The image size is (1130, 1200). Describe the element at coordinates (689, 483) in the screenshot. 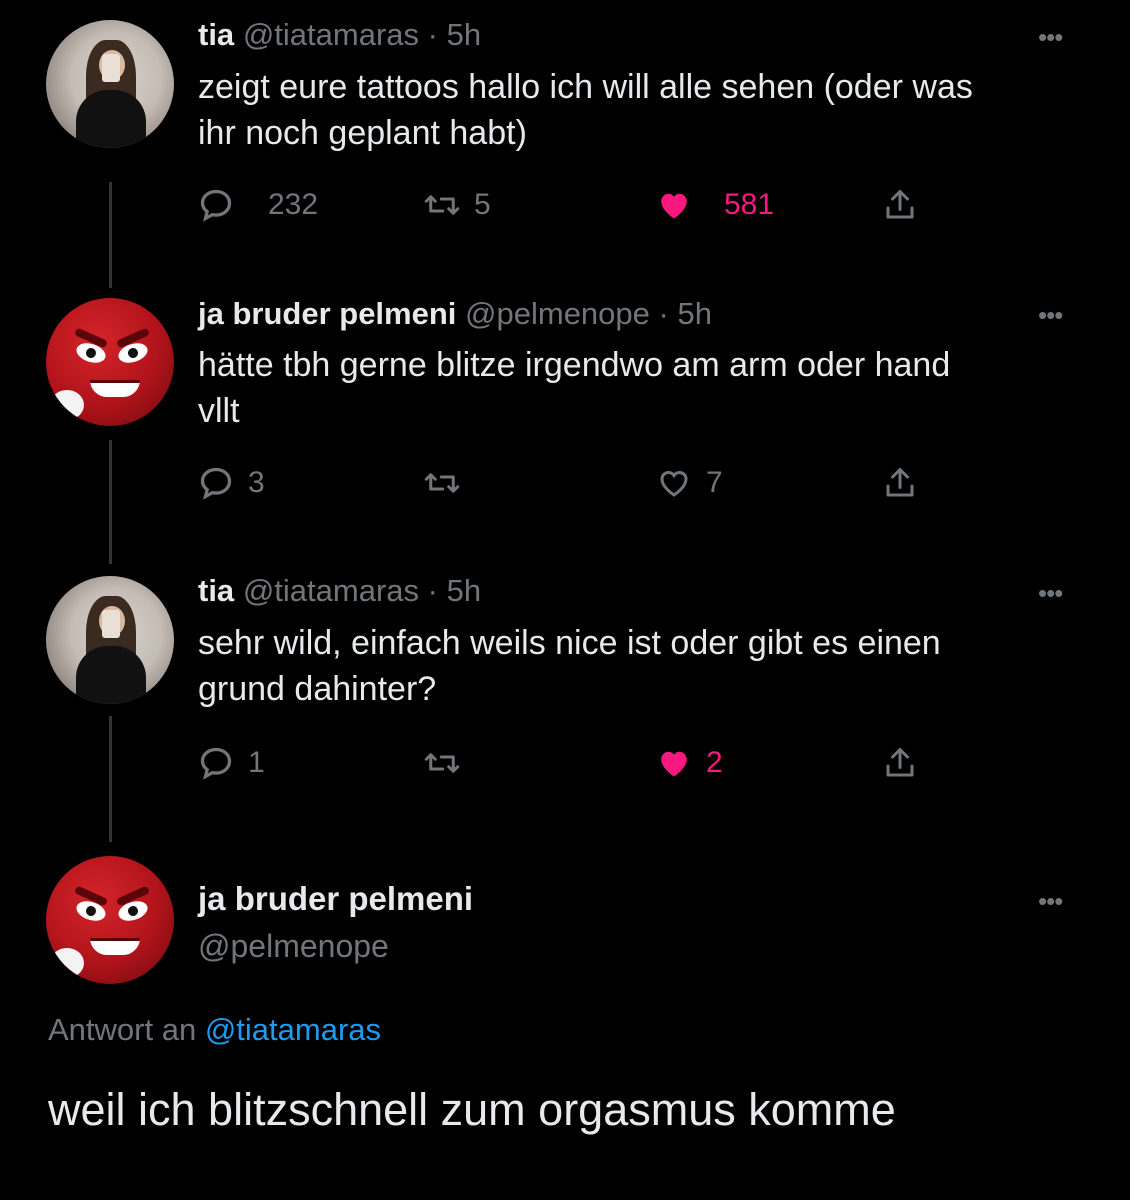

I see `like-button: 7` at that location.